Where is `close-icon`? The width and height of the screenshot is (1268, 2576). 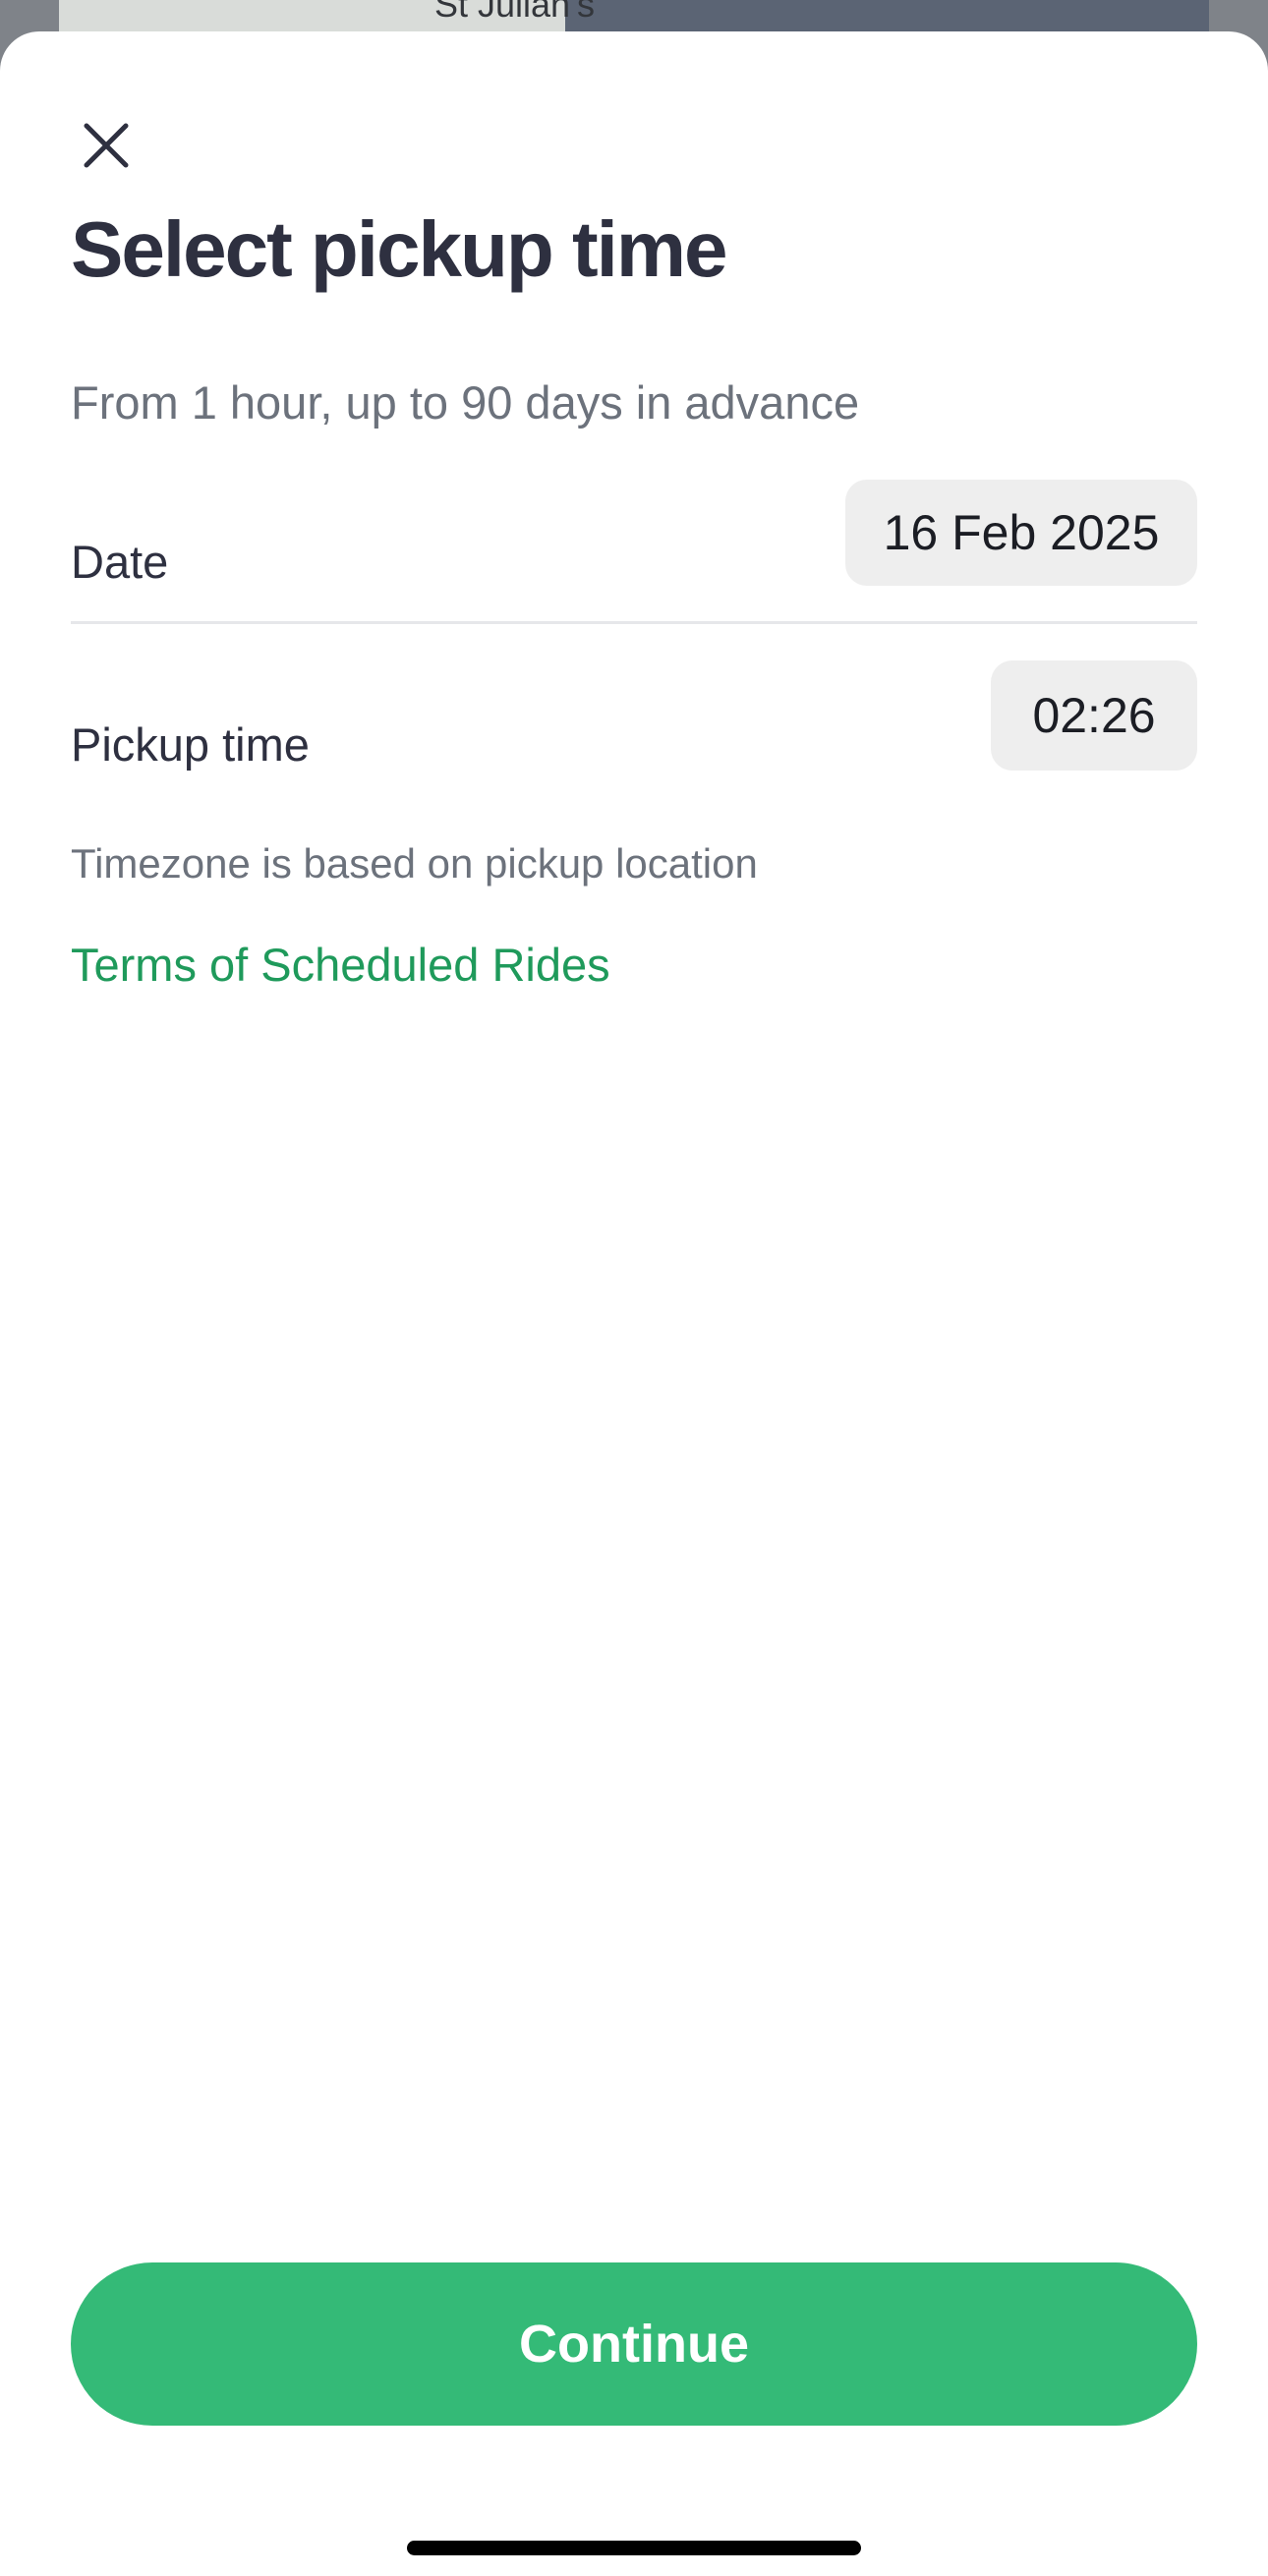 close-icon is located at coordinates (106, 145).